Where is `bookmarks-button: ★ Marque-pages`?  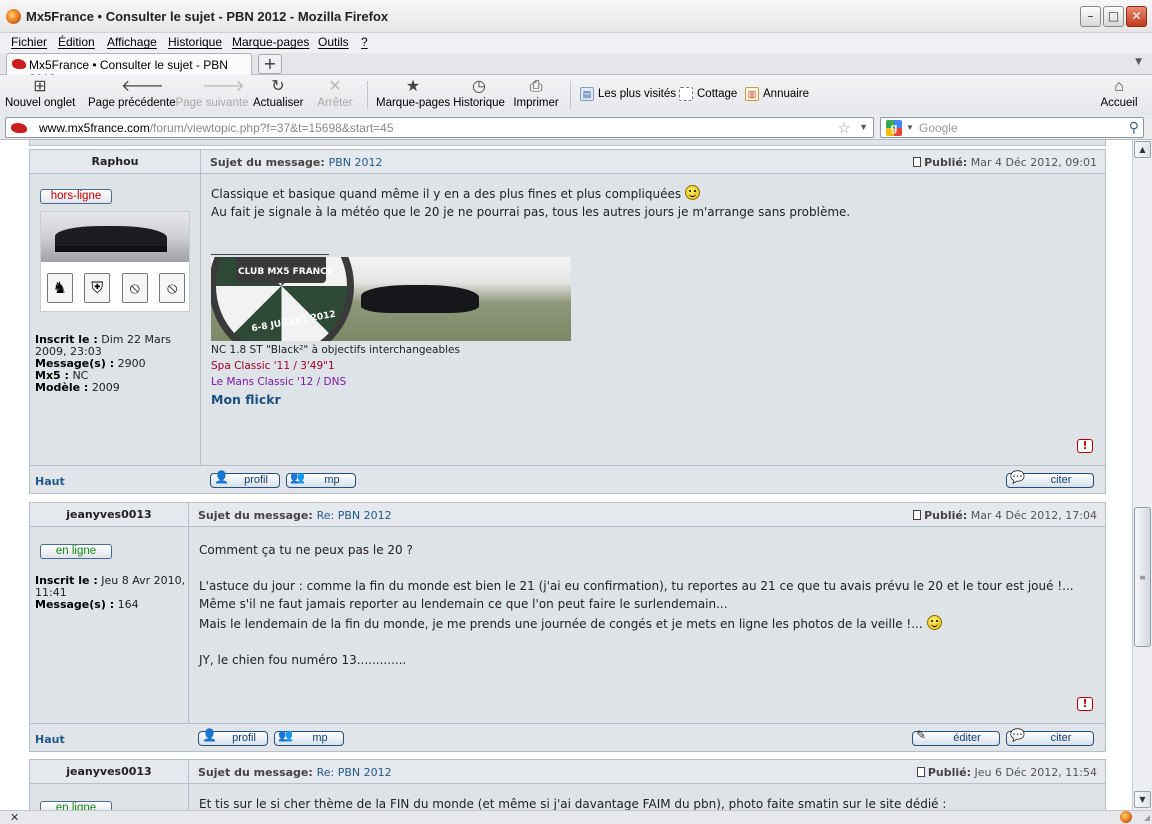
bookmarks-button: ★ Marque-pages is located at coordinates (413, 95).